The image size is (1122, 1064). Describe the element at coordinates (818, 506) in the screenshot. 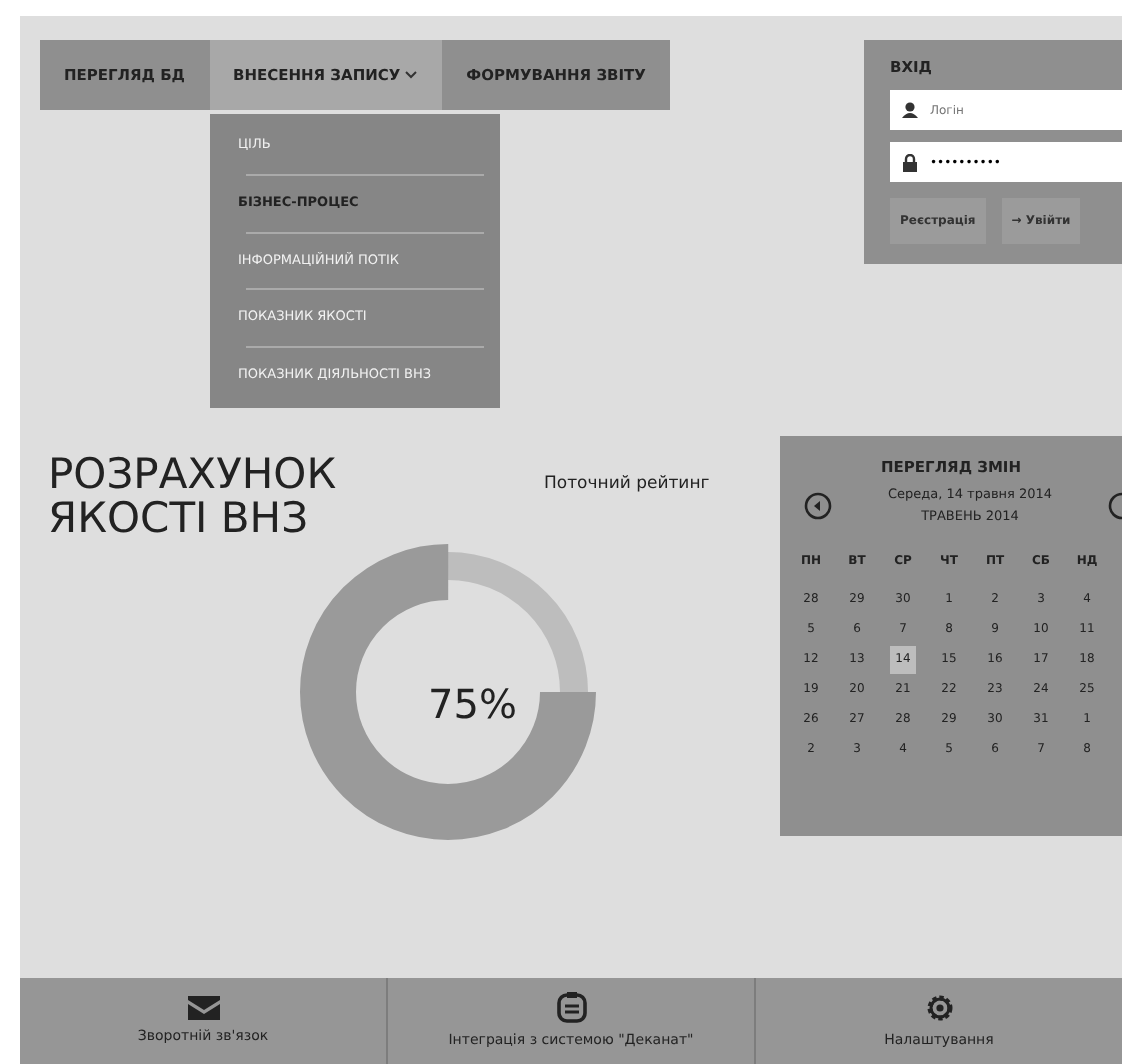

I see `prev-month-button` at that location.